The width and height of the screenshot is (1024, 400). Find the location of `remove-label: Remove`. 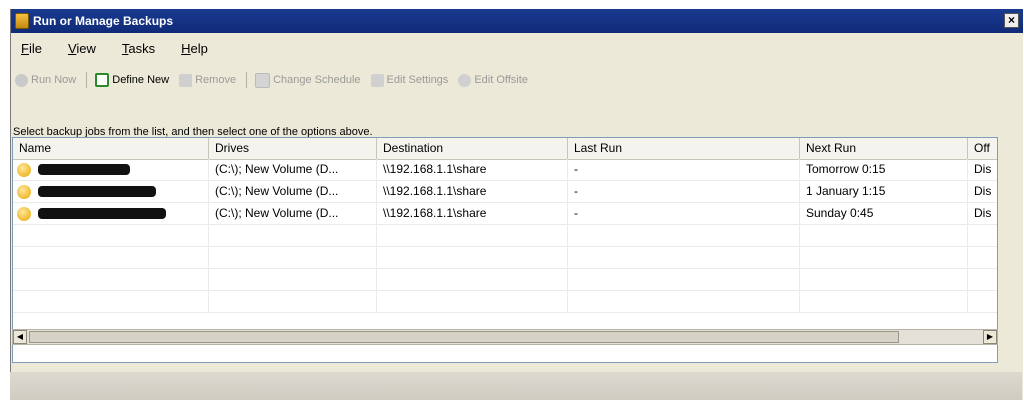

remove-label: Remove is located at coordinates (216, 80).